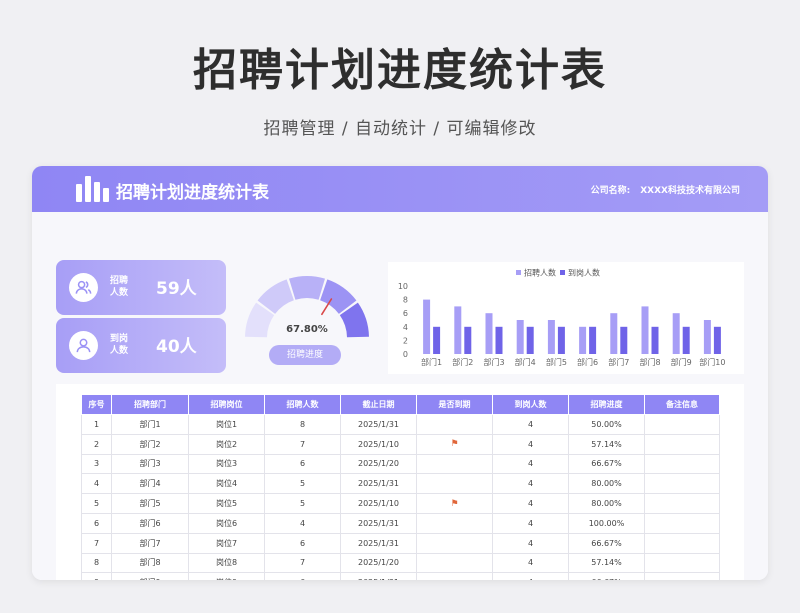 The image size is (800, 613). Describe the element at coordinates (405, 300) in the screenshot. I see `y-tick-label: 8` at that location.